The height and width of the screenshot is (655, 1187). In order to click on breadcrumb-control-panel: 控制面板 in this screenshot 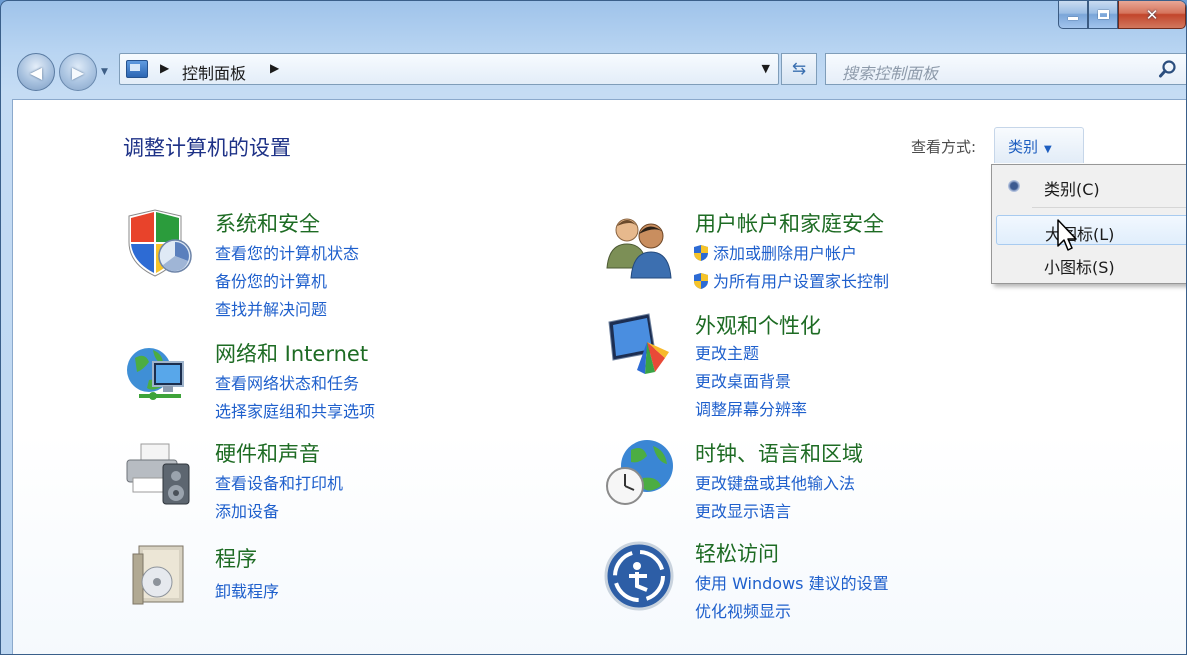, I will do `click(214, 72)`.